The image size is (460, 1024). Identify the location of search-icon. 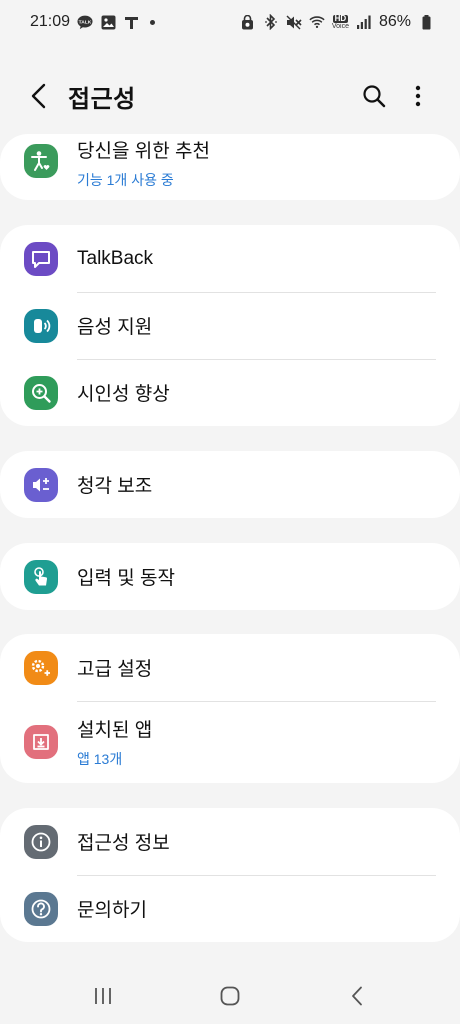
(374, 96).